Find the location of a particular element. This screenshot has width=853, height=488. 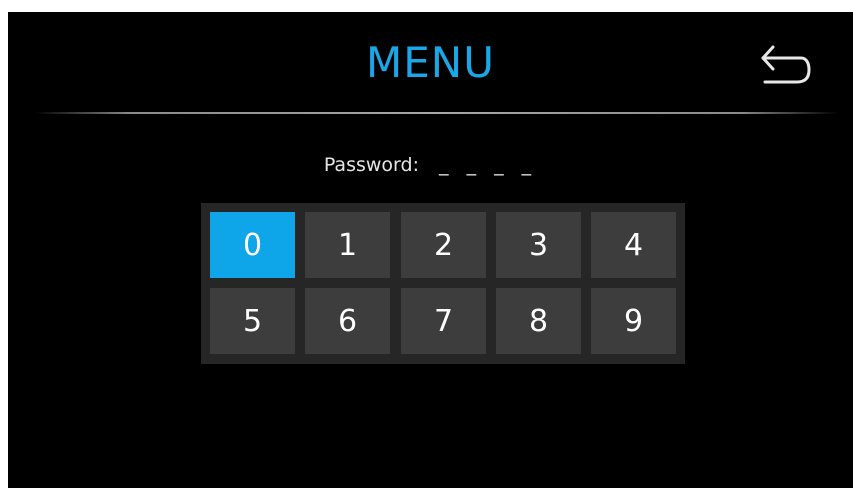

key-4: 4 is located at coordinates (633, 245).